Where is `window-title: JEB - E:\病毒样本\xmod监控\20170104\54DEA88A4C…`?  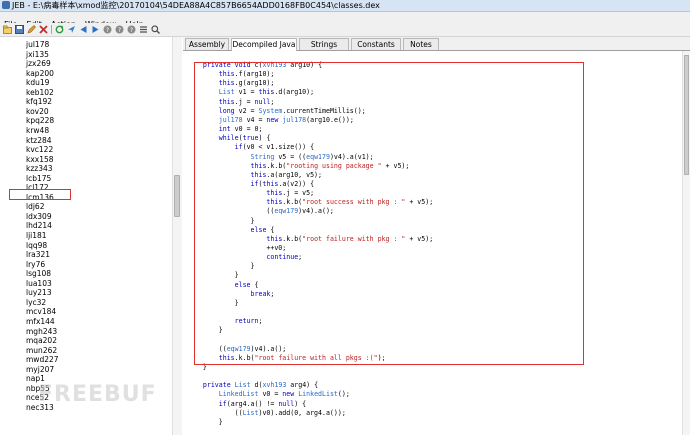 window-title: JEB - E:\病毒样本\xmod监控\20170104\54DEA88A4C… is located at coordinates (196, 5).